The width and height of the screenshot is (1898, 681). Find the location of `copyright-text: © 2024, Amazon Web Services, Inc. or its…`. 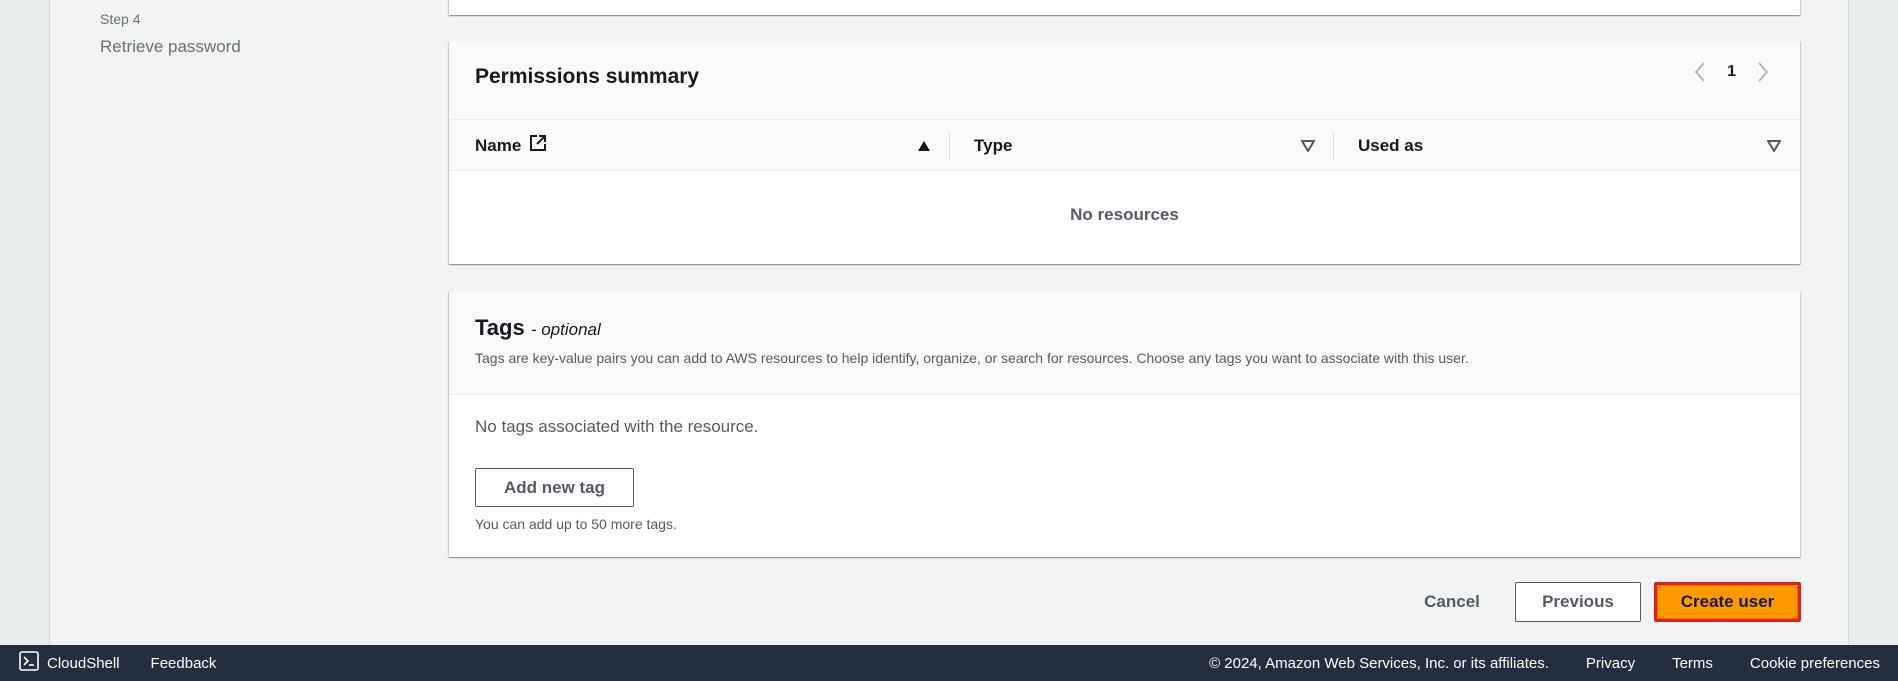

copyright-text: © 2024, Amazon Web Services, Inc. or its… is located at coordinates (1379, 663).